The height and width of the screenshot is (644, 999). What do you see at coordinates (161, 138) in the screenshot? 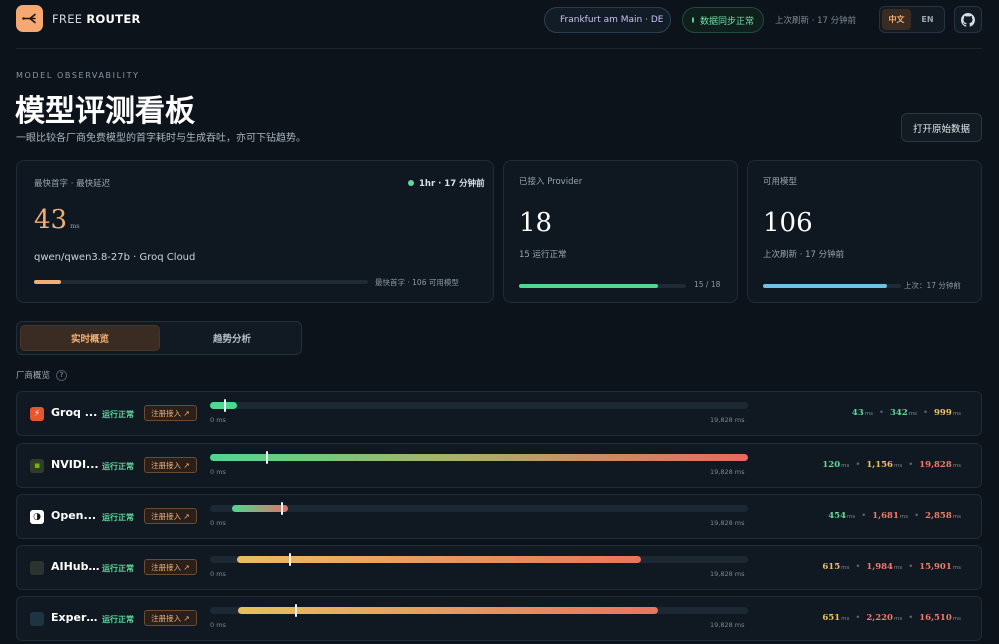
I see `page-subtitle: 一眼比较各厂商免费模型的首字耗时与生成吞吐，亦可下钻趋势。` at bounding box center [161, 138].